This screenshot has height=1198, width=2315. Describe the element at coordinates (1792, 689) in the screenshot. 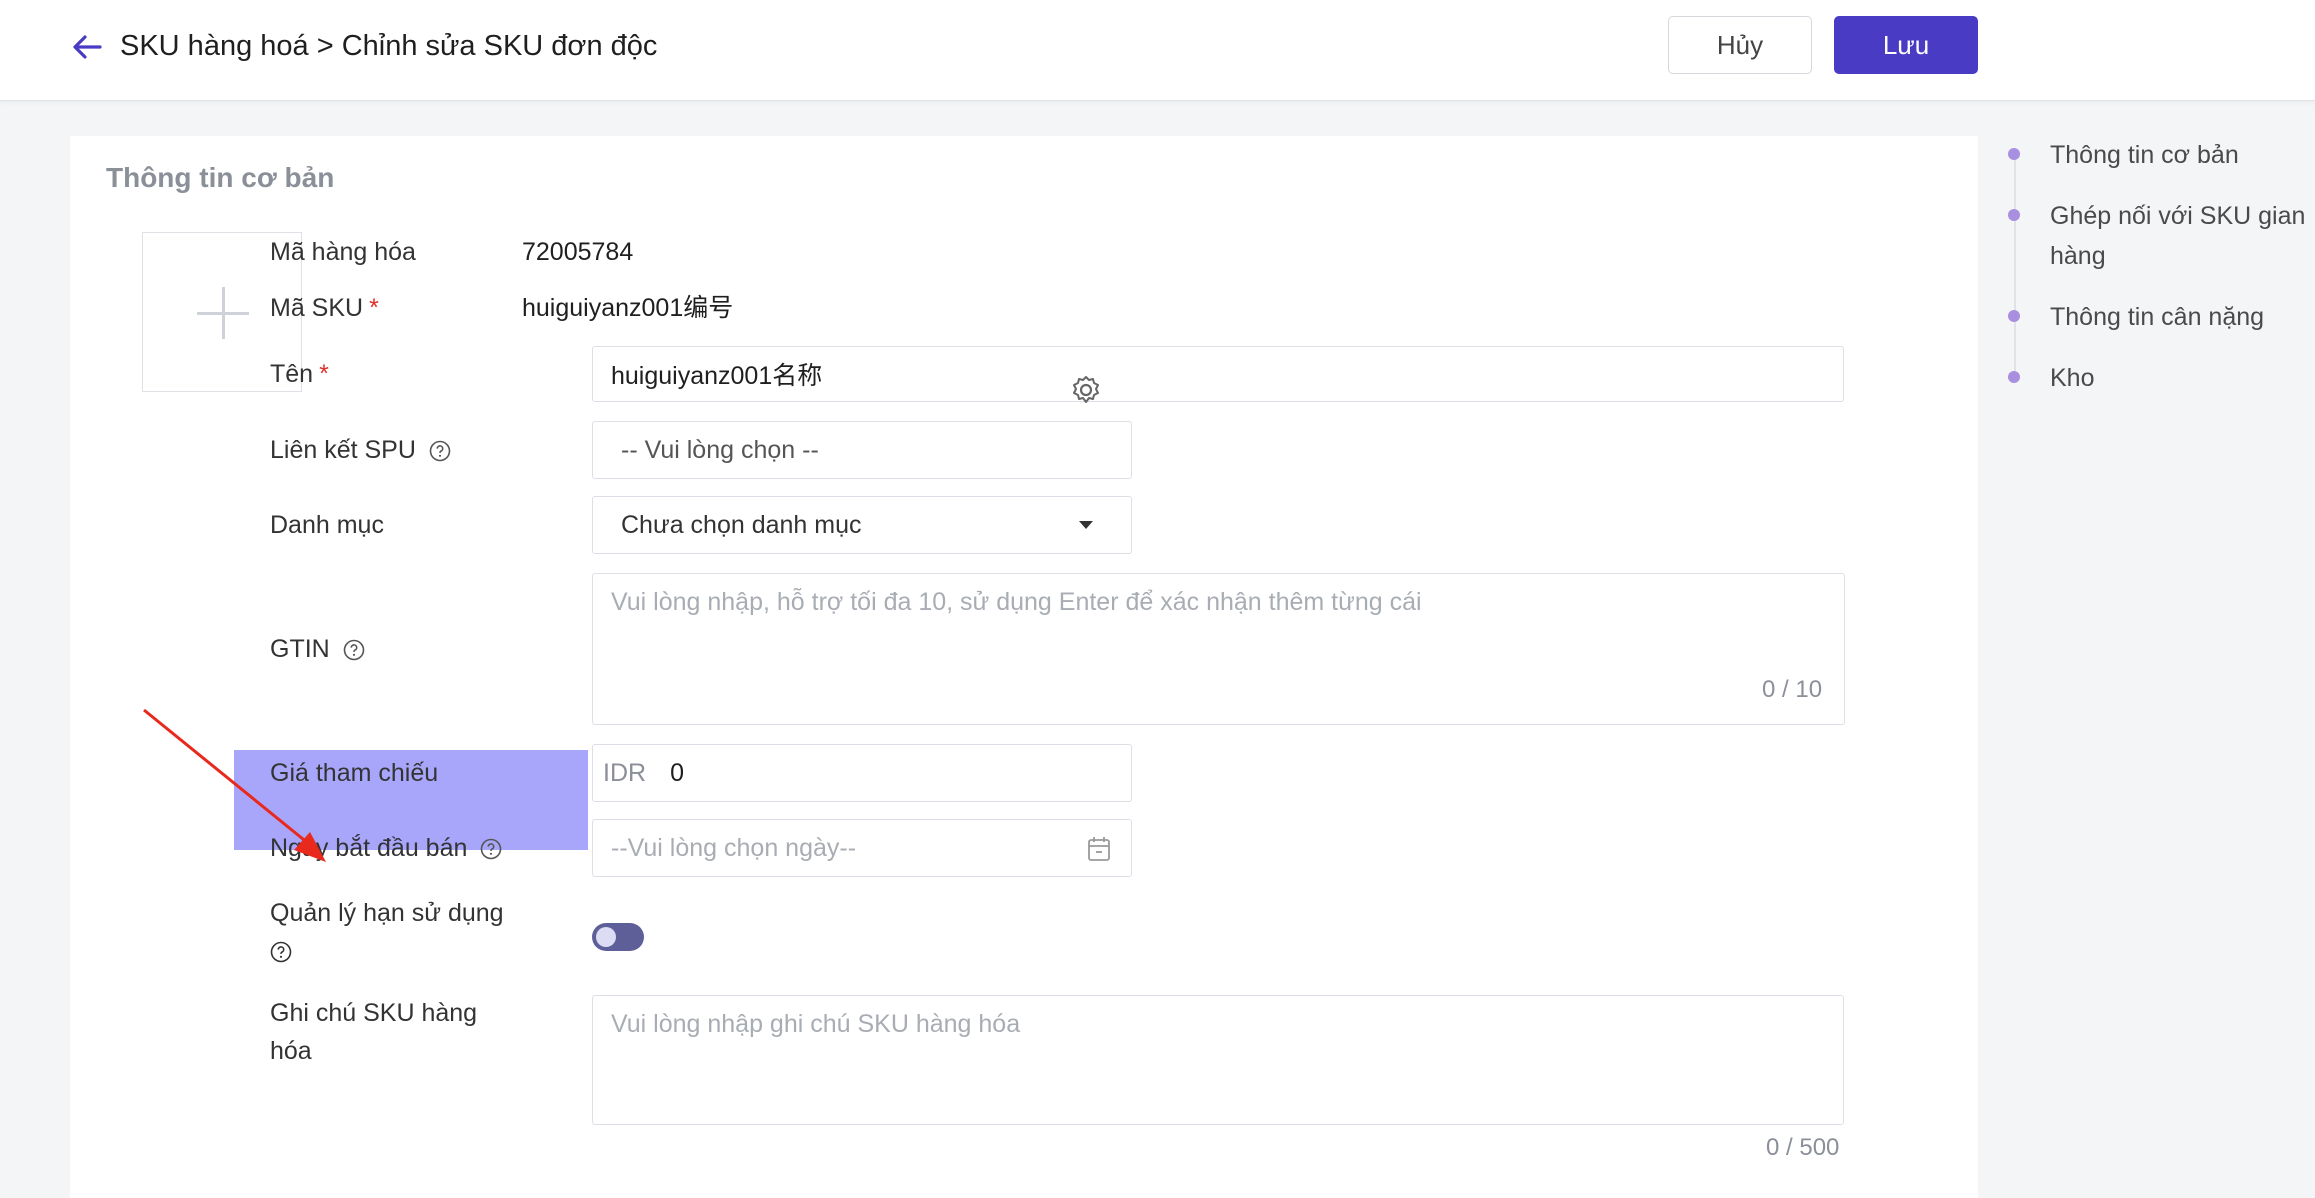

I see `gtin-counter: 0 / 10` at that location.